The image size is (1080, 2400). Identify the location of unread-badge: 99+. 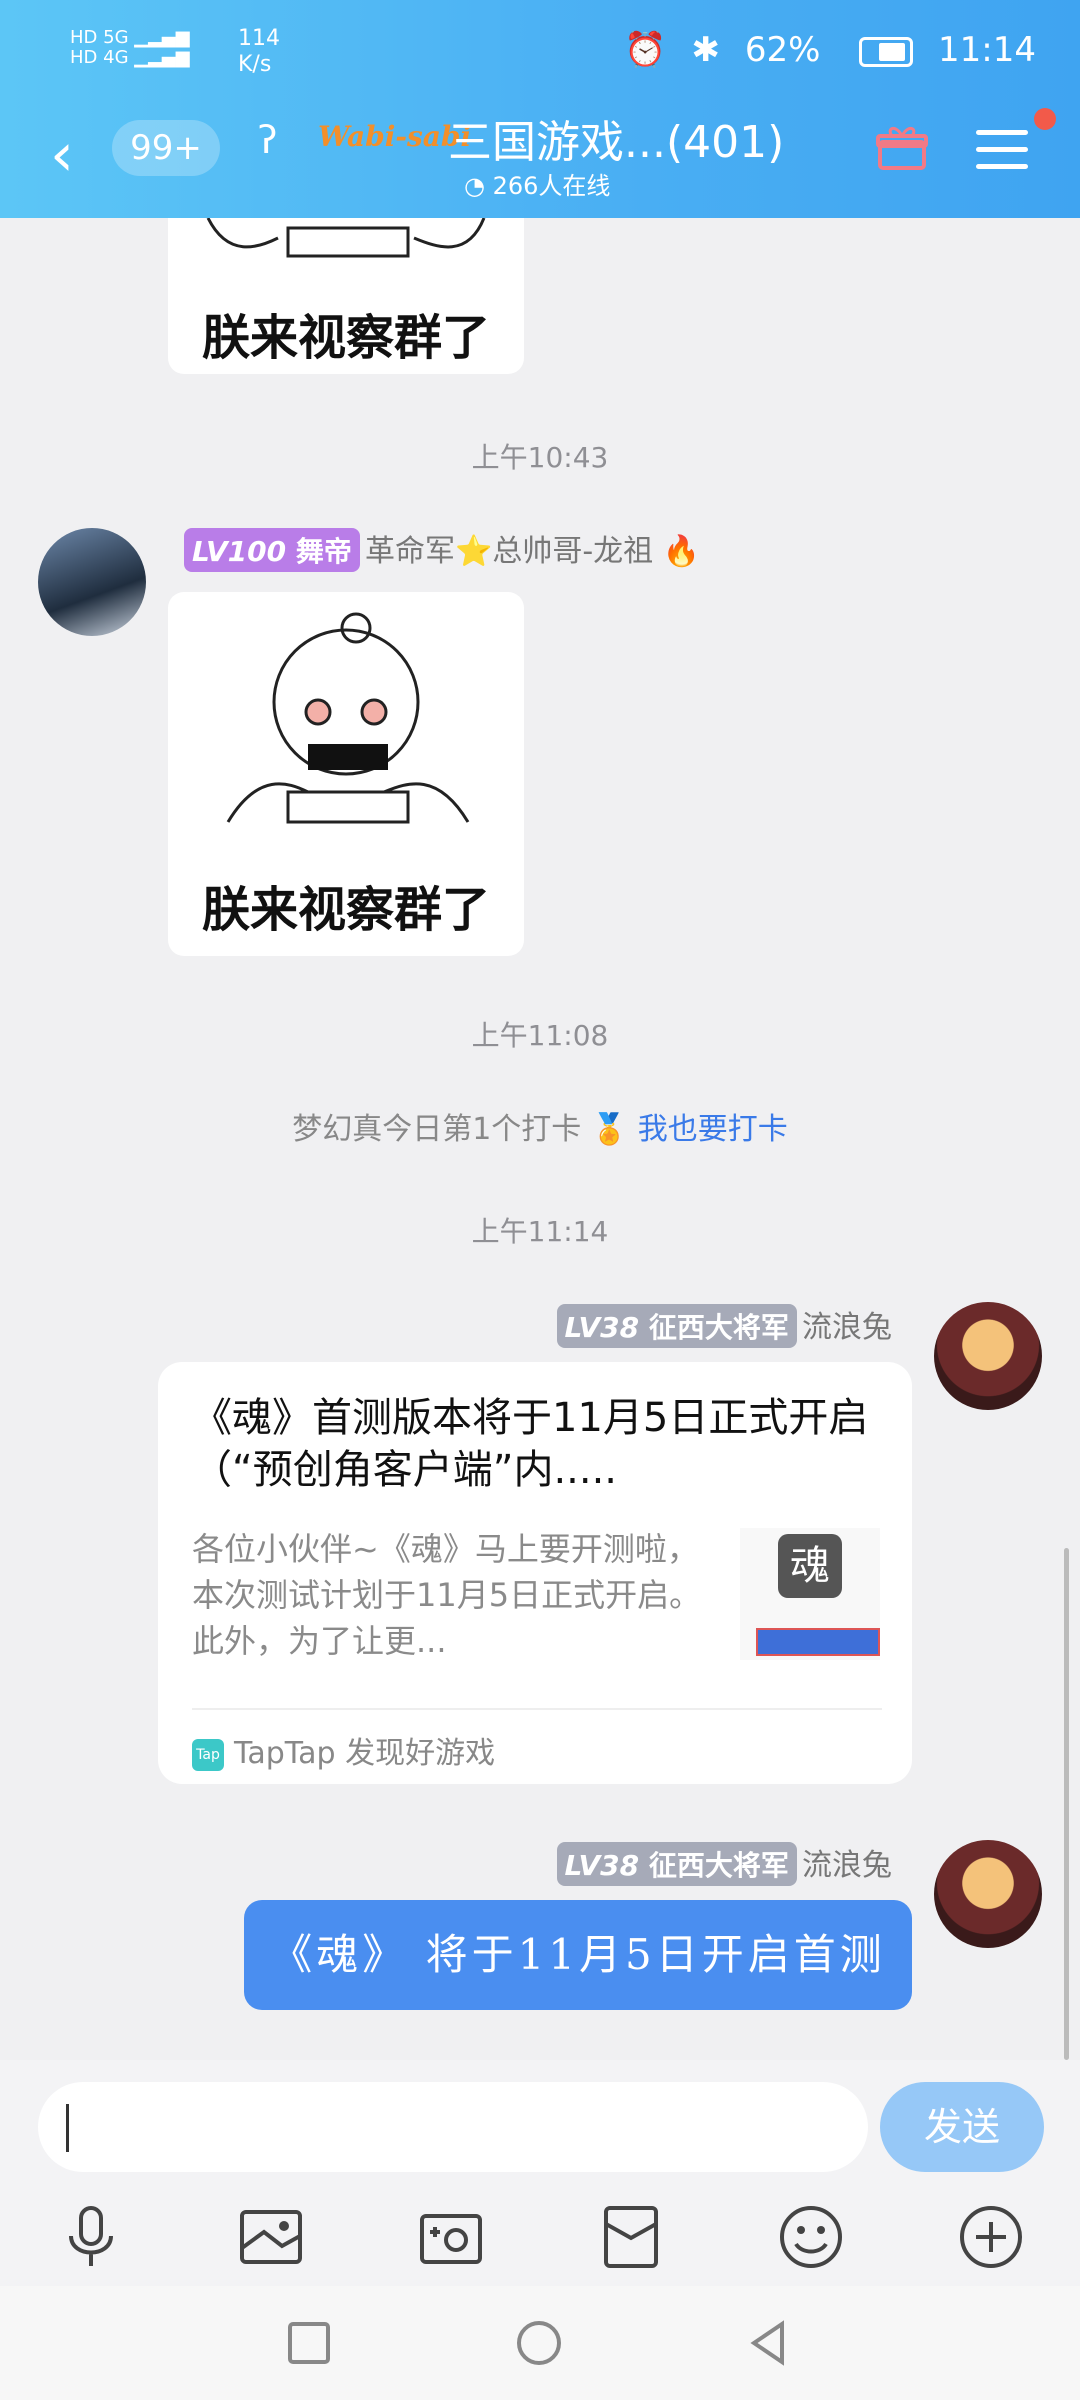
(166, 148).